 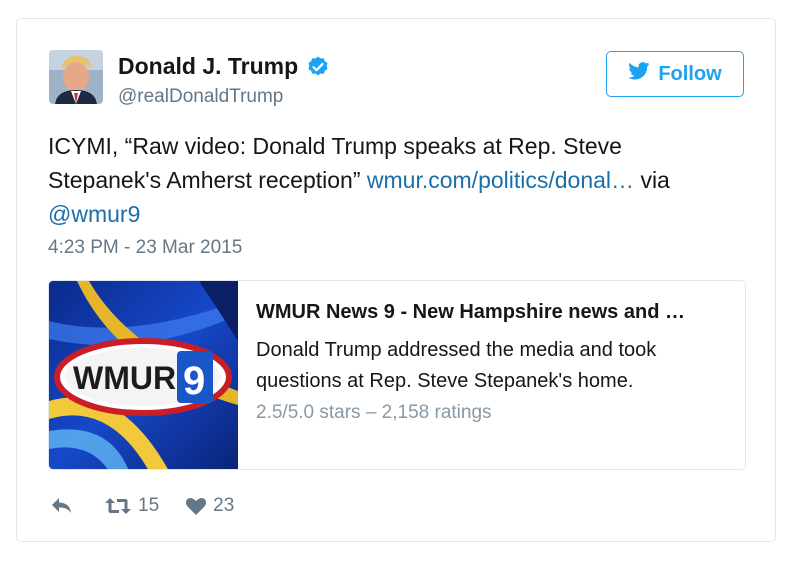 What do you see at coordinates (643, 74) in the screenshot?
I see `twitter-bird-icon` at bounding box center [643, 74].